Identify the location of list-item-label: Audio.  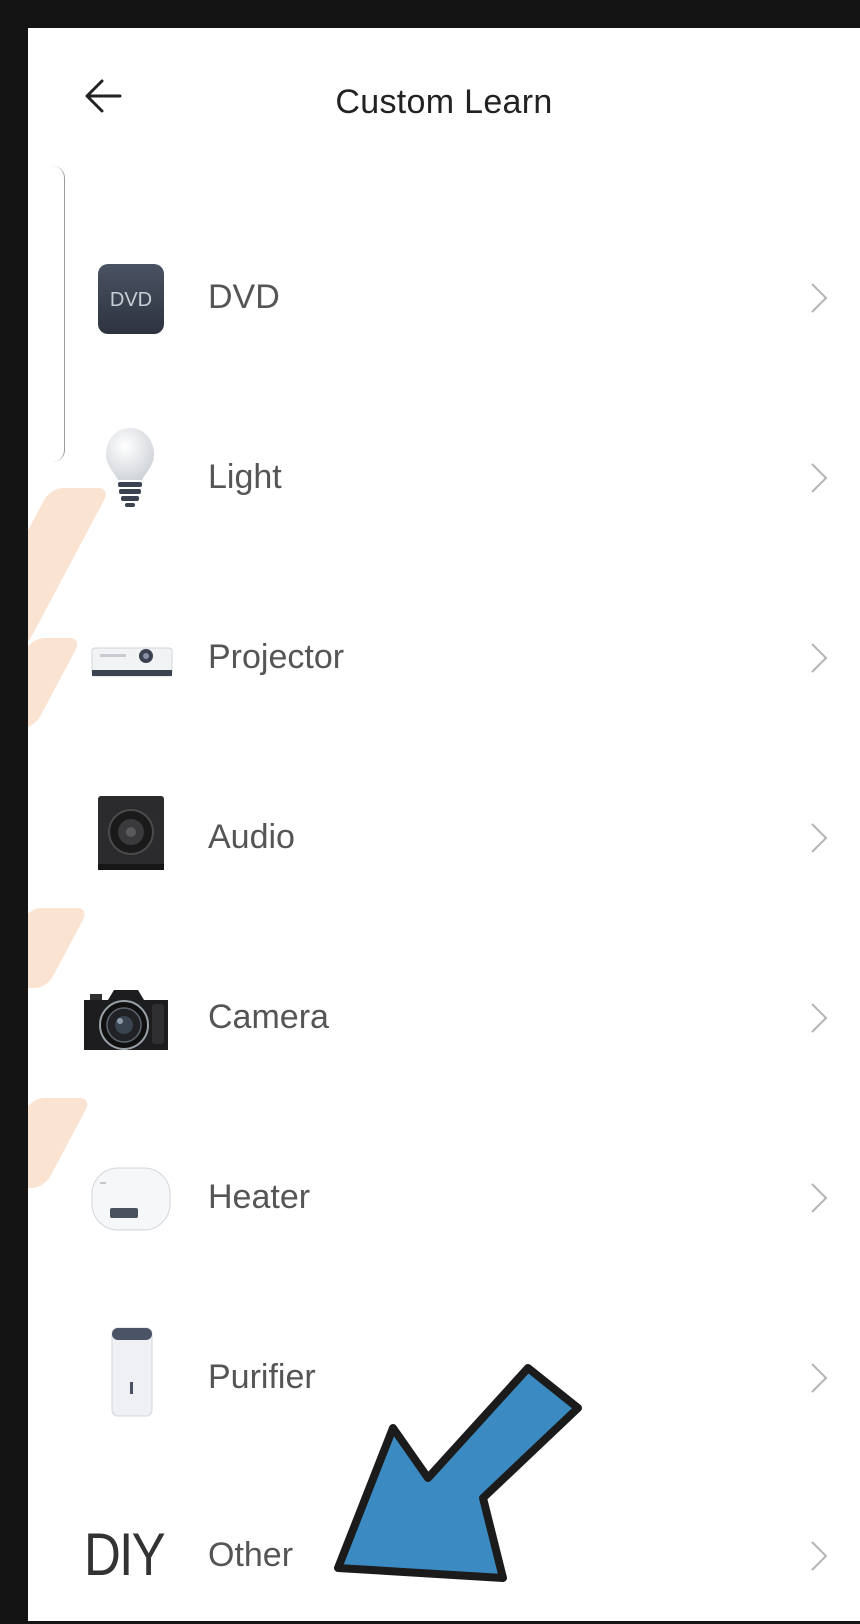
(251, 837).